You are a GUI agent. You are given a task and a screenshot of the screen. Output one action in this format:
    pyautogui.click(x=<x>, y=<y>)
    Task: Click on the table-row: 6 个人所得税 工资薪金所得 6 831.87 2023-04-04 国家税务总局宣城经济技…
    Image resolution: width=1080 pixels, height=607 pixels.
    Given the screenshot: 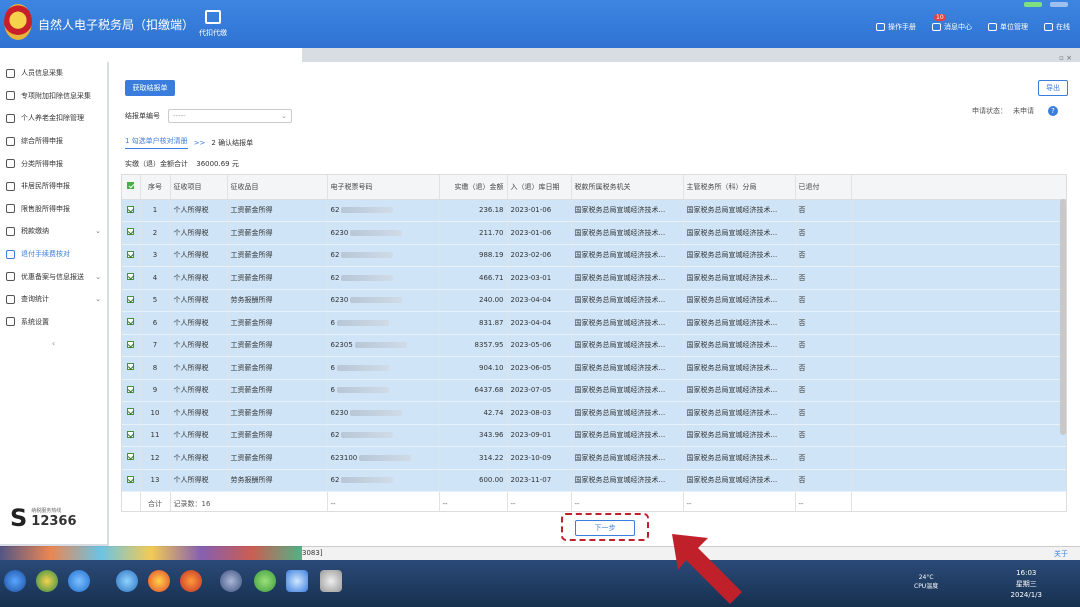 What is the action you would take?
    pyautogui.click(x=594, y=323)
    